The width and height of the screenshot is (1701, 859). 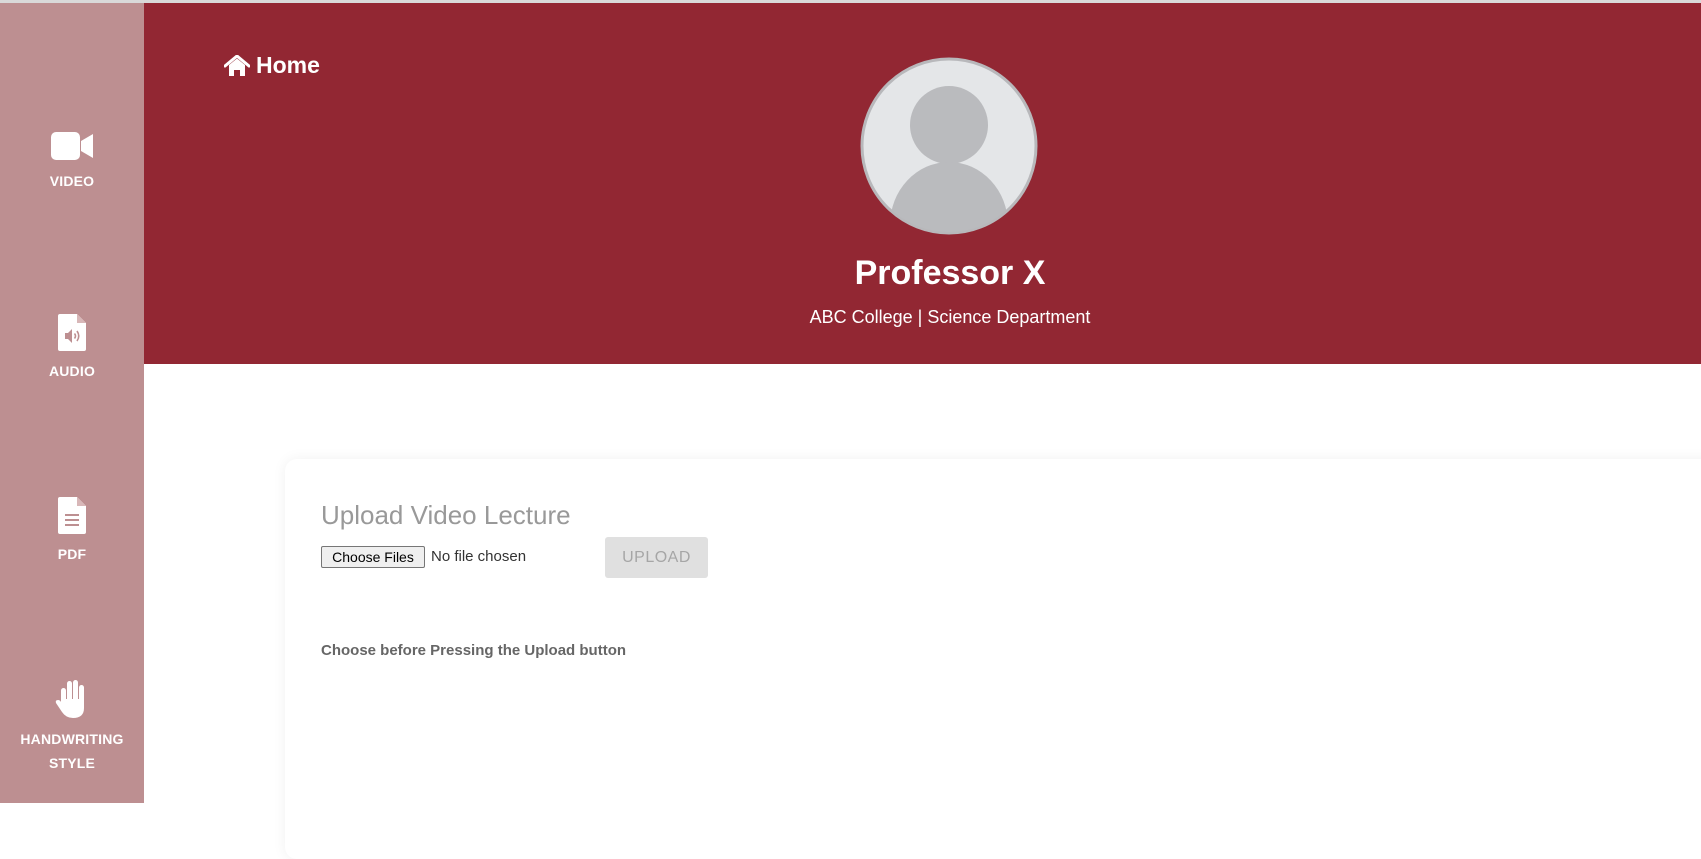 I want to click on audio-file-icon, so click(x=72, y=332).